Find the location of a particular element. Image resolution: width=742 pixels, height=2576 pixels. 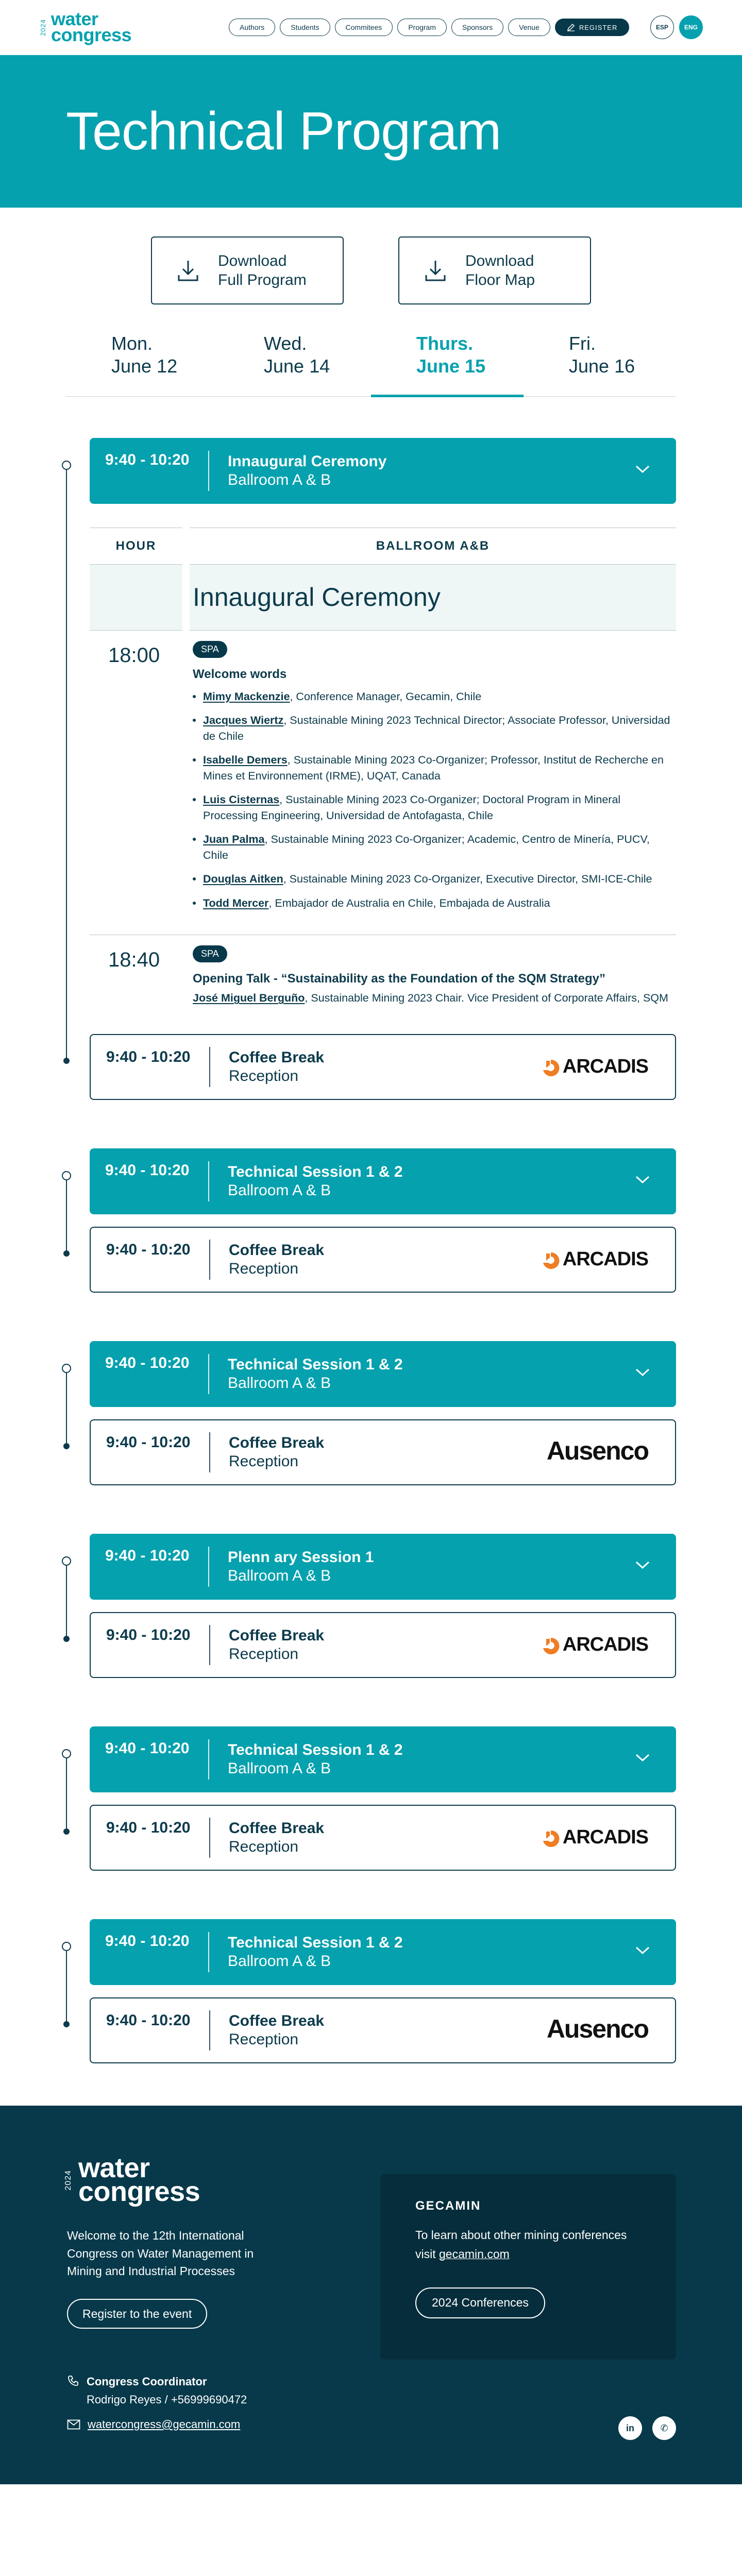

speaker-link: Luis Cisternas is located at coordinates (241, 799).